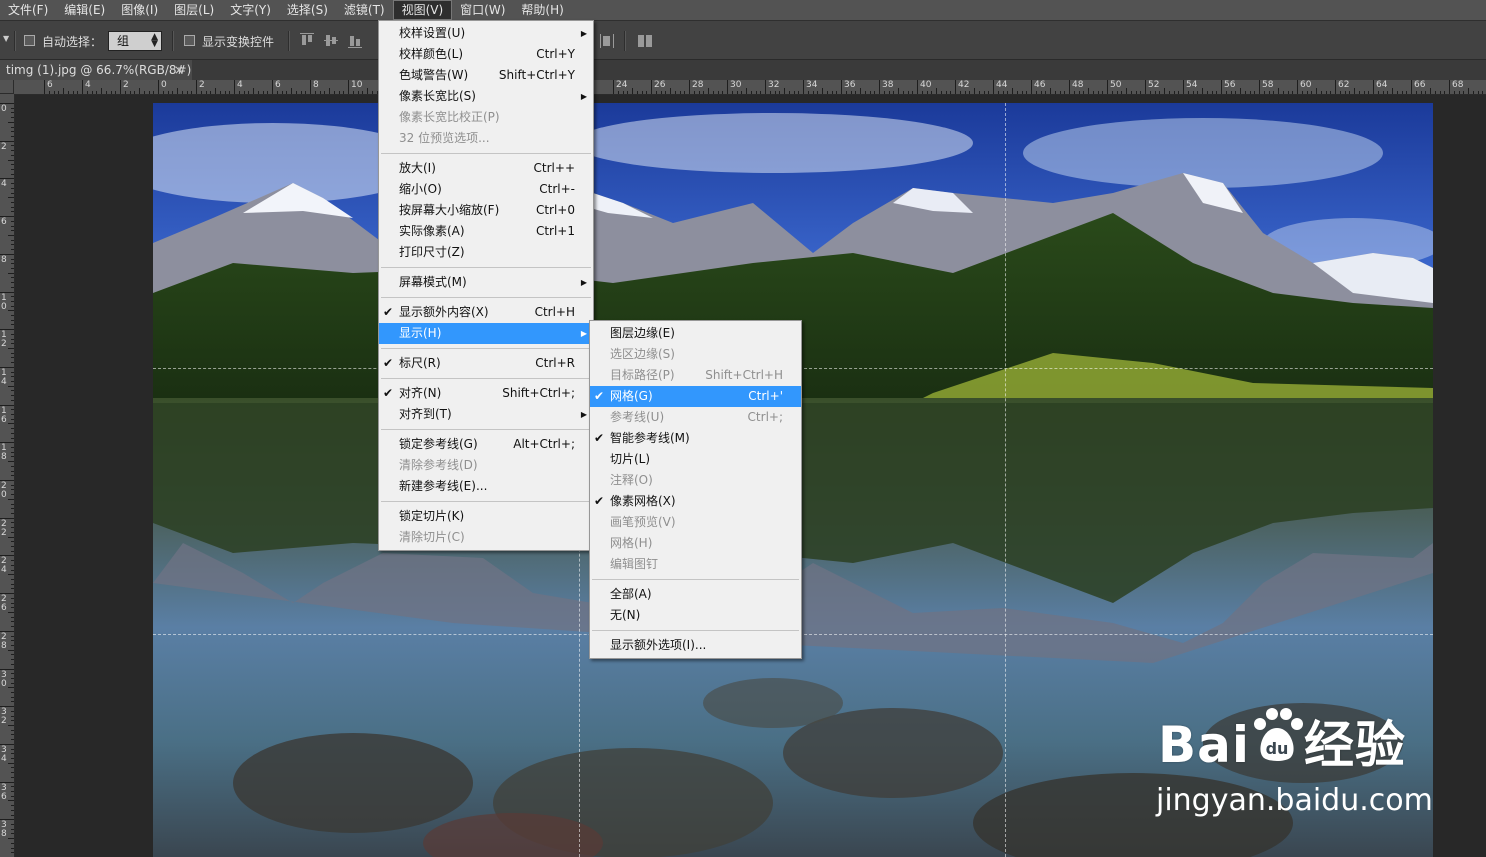 The width and height of the screenshot is (1486, 857). What do you see at coordinates (695, 333) in the screenshot?
I see `show_submenu-item: 图层边缘(E)` at bounding box center [695, 333].